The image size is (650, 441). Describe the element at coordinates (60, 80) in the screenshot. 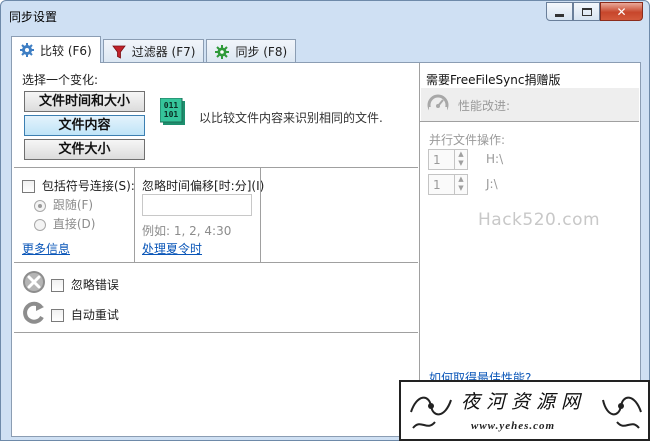

I see `variant-group-label: 选择一个变化:` at that location.